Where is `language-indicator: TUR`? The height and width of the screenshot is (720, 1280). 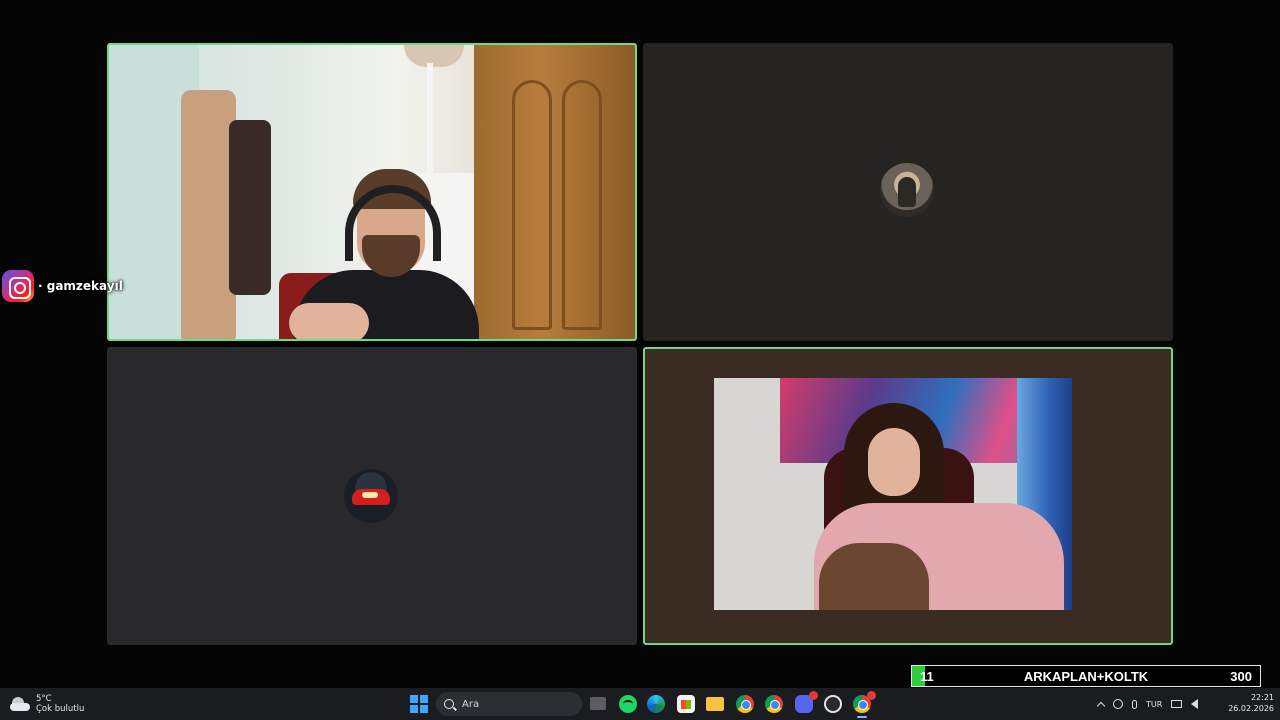 language-indicator: TUR is located at coordinates (1154, 704).